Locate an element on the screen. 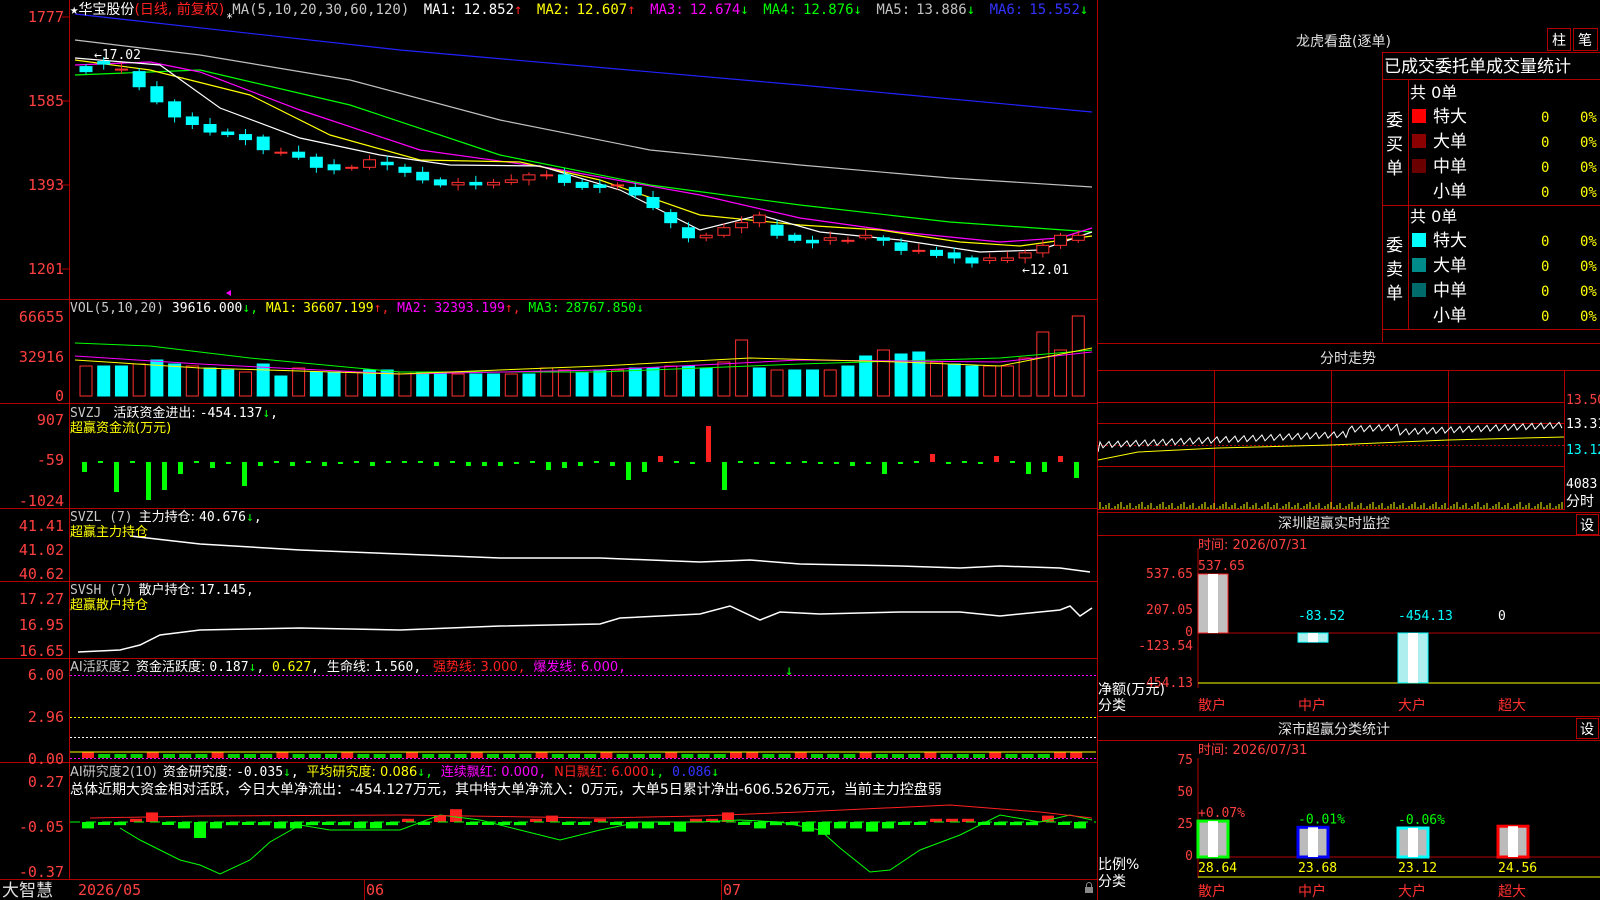  sz-class-settings-button: 设 is located at coordinates (1587, 730).